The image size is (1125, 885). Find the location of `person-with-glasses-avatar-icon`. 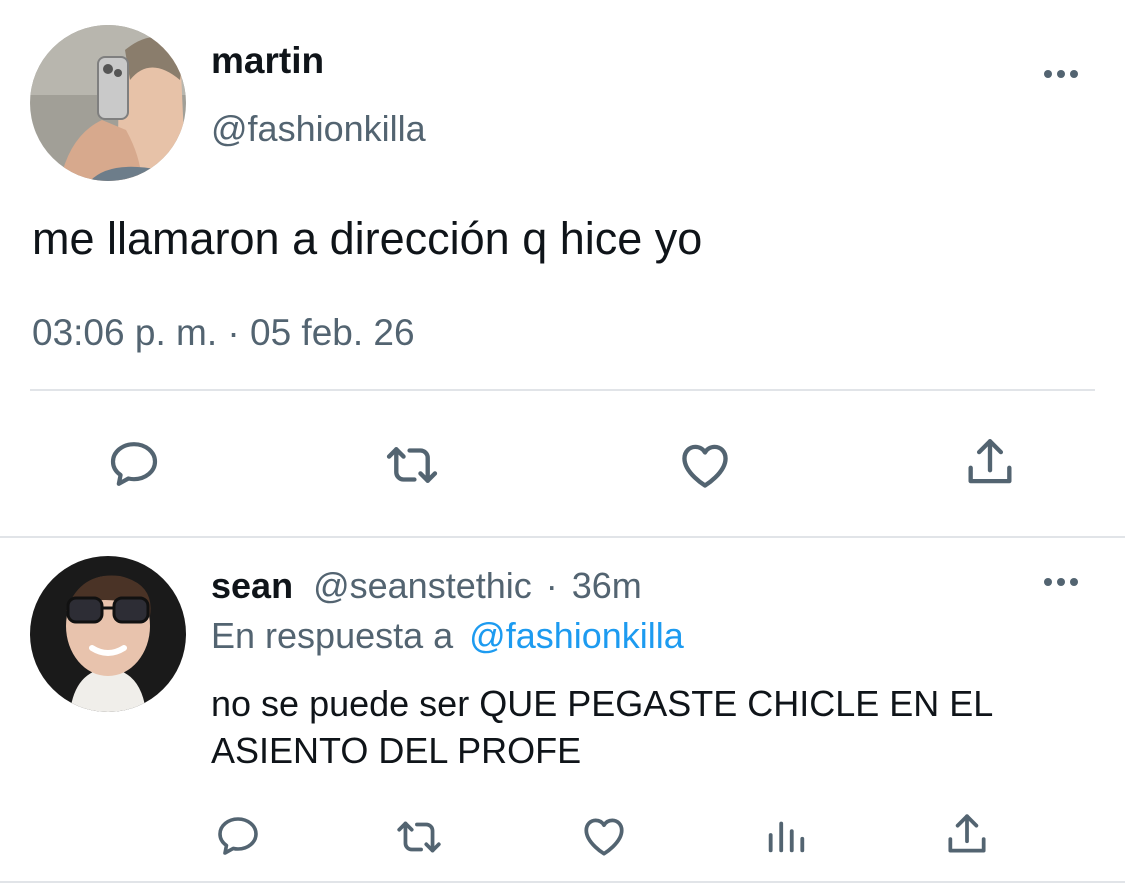

person-with-glasses-avatar-icon is located at coordinates (108, 634).